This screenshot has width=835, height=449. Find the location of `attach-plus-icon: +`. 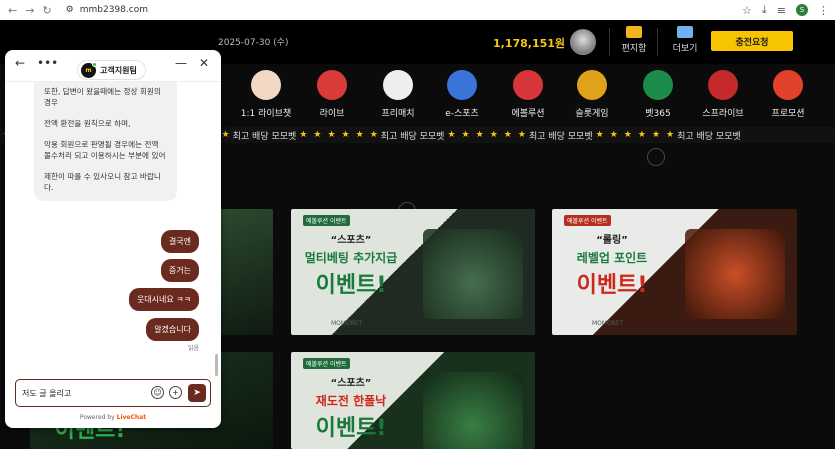

attach-plus-icon: + is located at coordinates (175, 392).